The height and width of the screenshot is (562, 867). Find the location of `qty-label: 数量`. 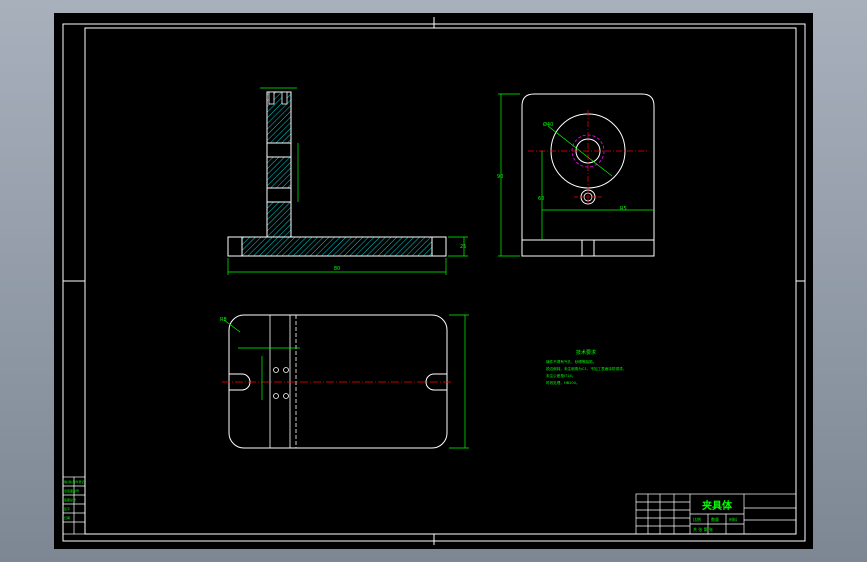

qty-label: 数量 is located at coordinates (715, 519).